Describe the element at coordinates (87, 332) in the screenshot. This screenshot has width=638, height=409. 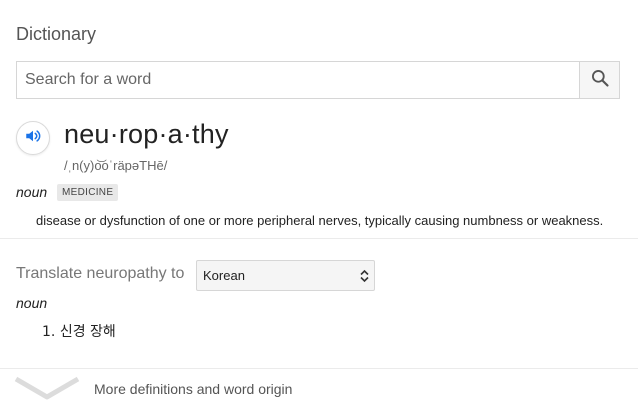
I see `translation-text: 신경 장해` at that location.